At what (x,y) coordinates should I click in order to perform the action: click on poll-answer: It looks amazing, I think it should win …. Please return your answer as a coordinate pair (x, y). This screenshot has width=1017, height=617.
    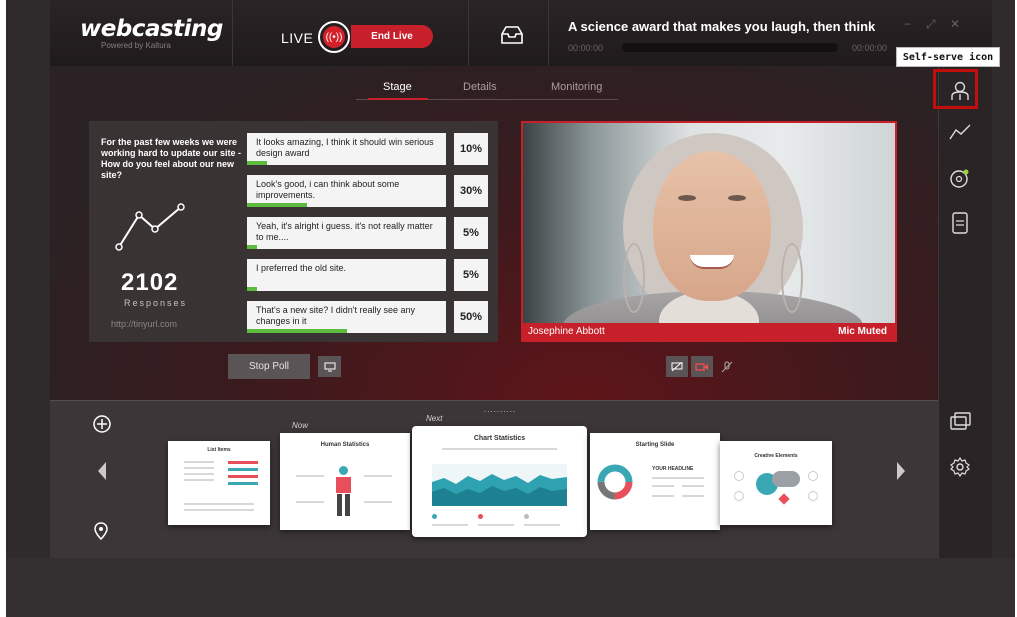
    Looking at the image, I should click on (346, 149).